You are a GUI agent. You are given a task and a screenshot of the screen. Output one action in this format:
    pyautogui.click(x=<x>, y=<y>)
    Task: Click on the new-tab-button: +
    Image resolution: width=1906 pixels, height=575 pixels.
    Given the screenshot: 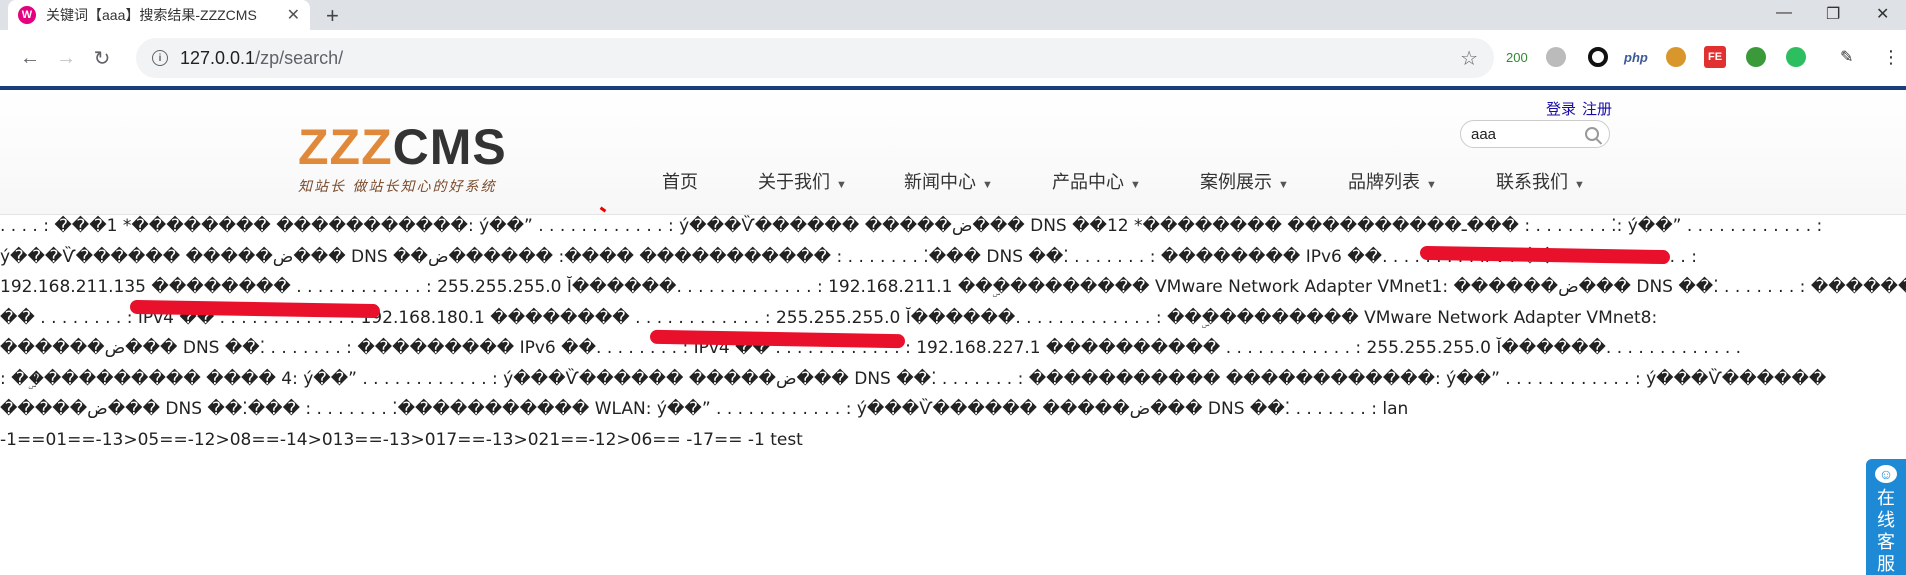 What is the action you would take?
    pyautogui.click(x=332, y=16)
    